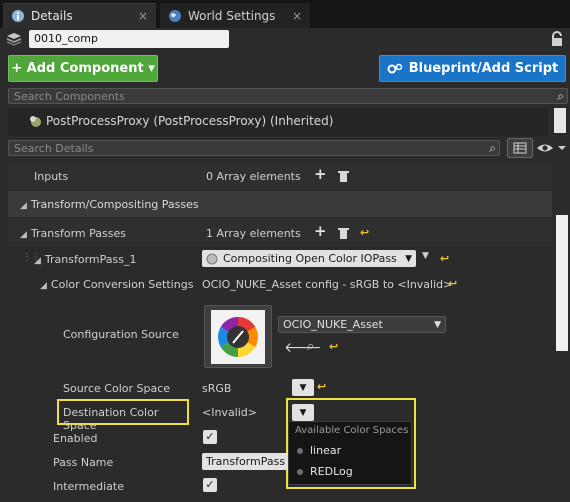  I want to click on inputs-row: Inputs 0 Array elements +, so click(280, 176).